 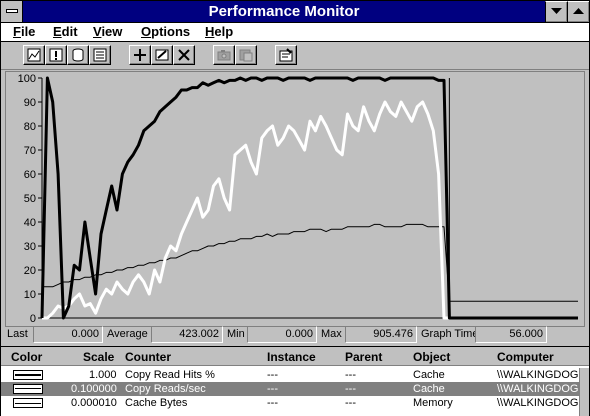 I want to click on report-view-button, so click(x=100, y=55).